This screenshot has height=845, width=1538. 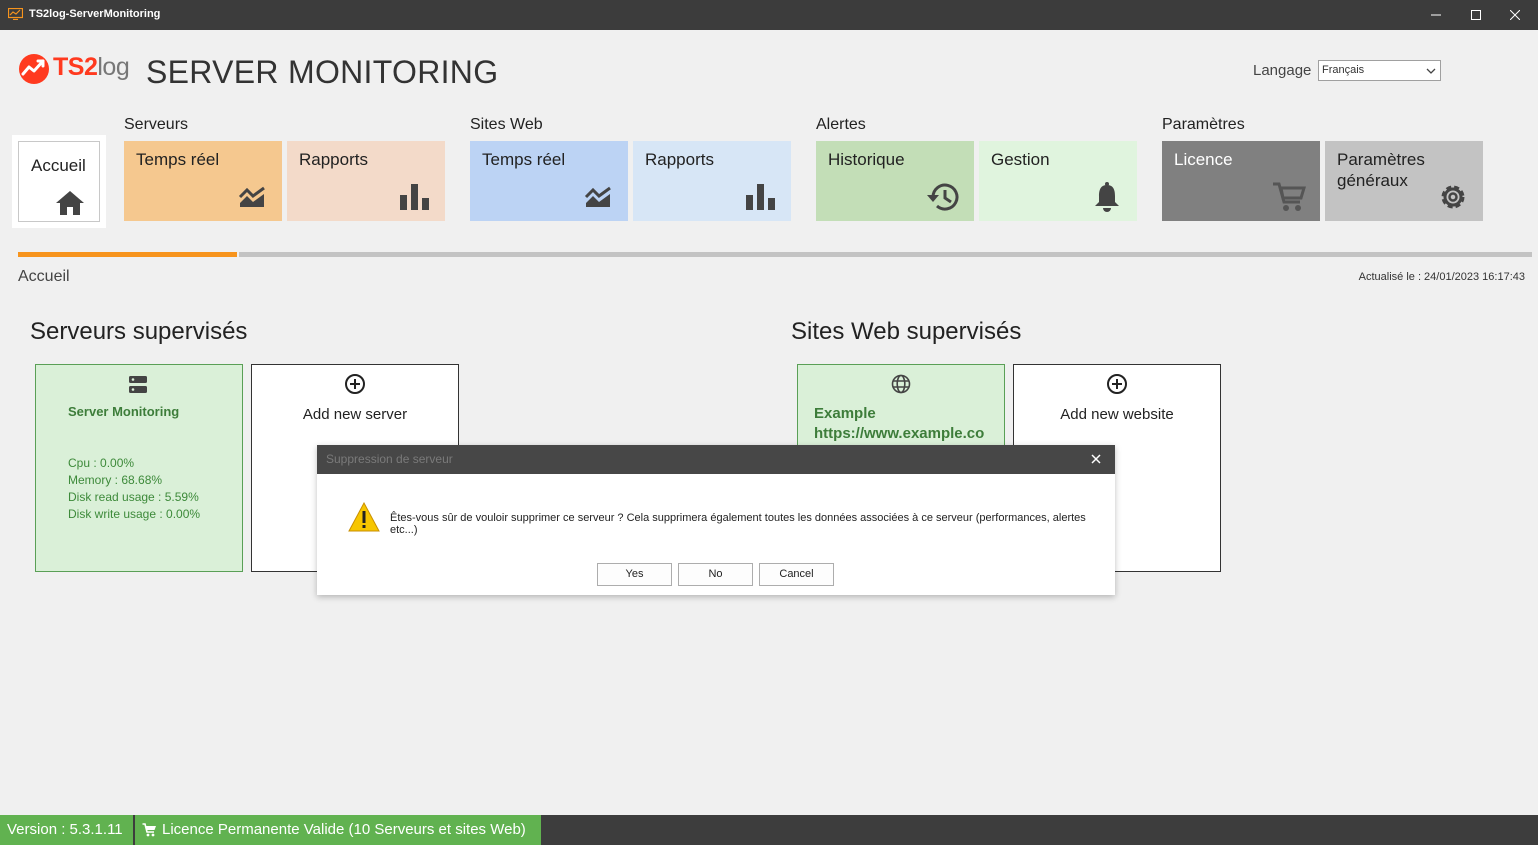 I want to click on tile-settings-licence: Licence, so click(x=1241, y=181).